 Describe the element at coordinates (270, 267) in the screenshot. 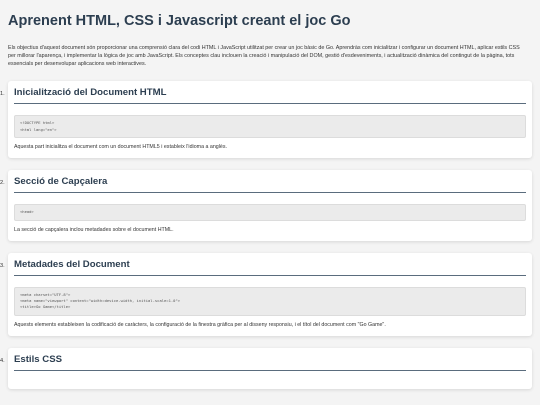

I see `section-heading: Metadades del Document` at that location.